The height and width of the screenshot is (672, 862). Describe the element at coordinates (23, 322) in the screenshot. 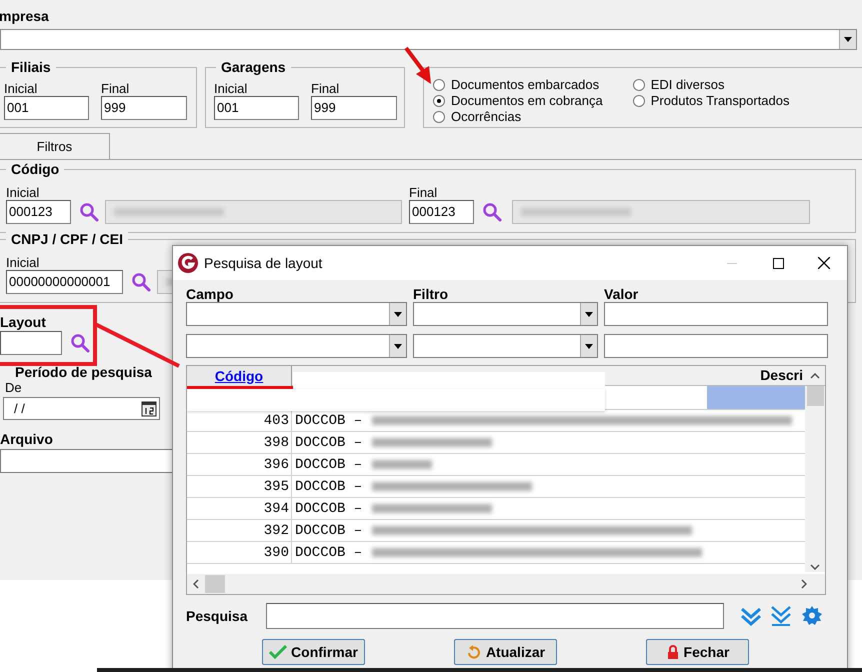

I see `field-label: Layout` at that location.